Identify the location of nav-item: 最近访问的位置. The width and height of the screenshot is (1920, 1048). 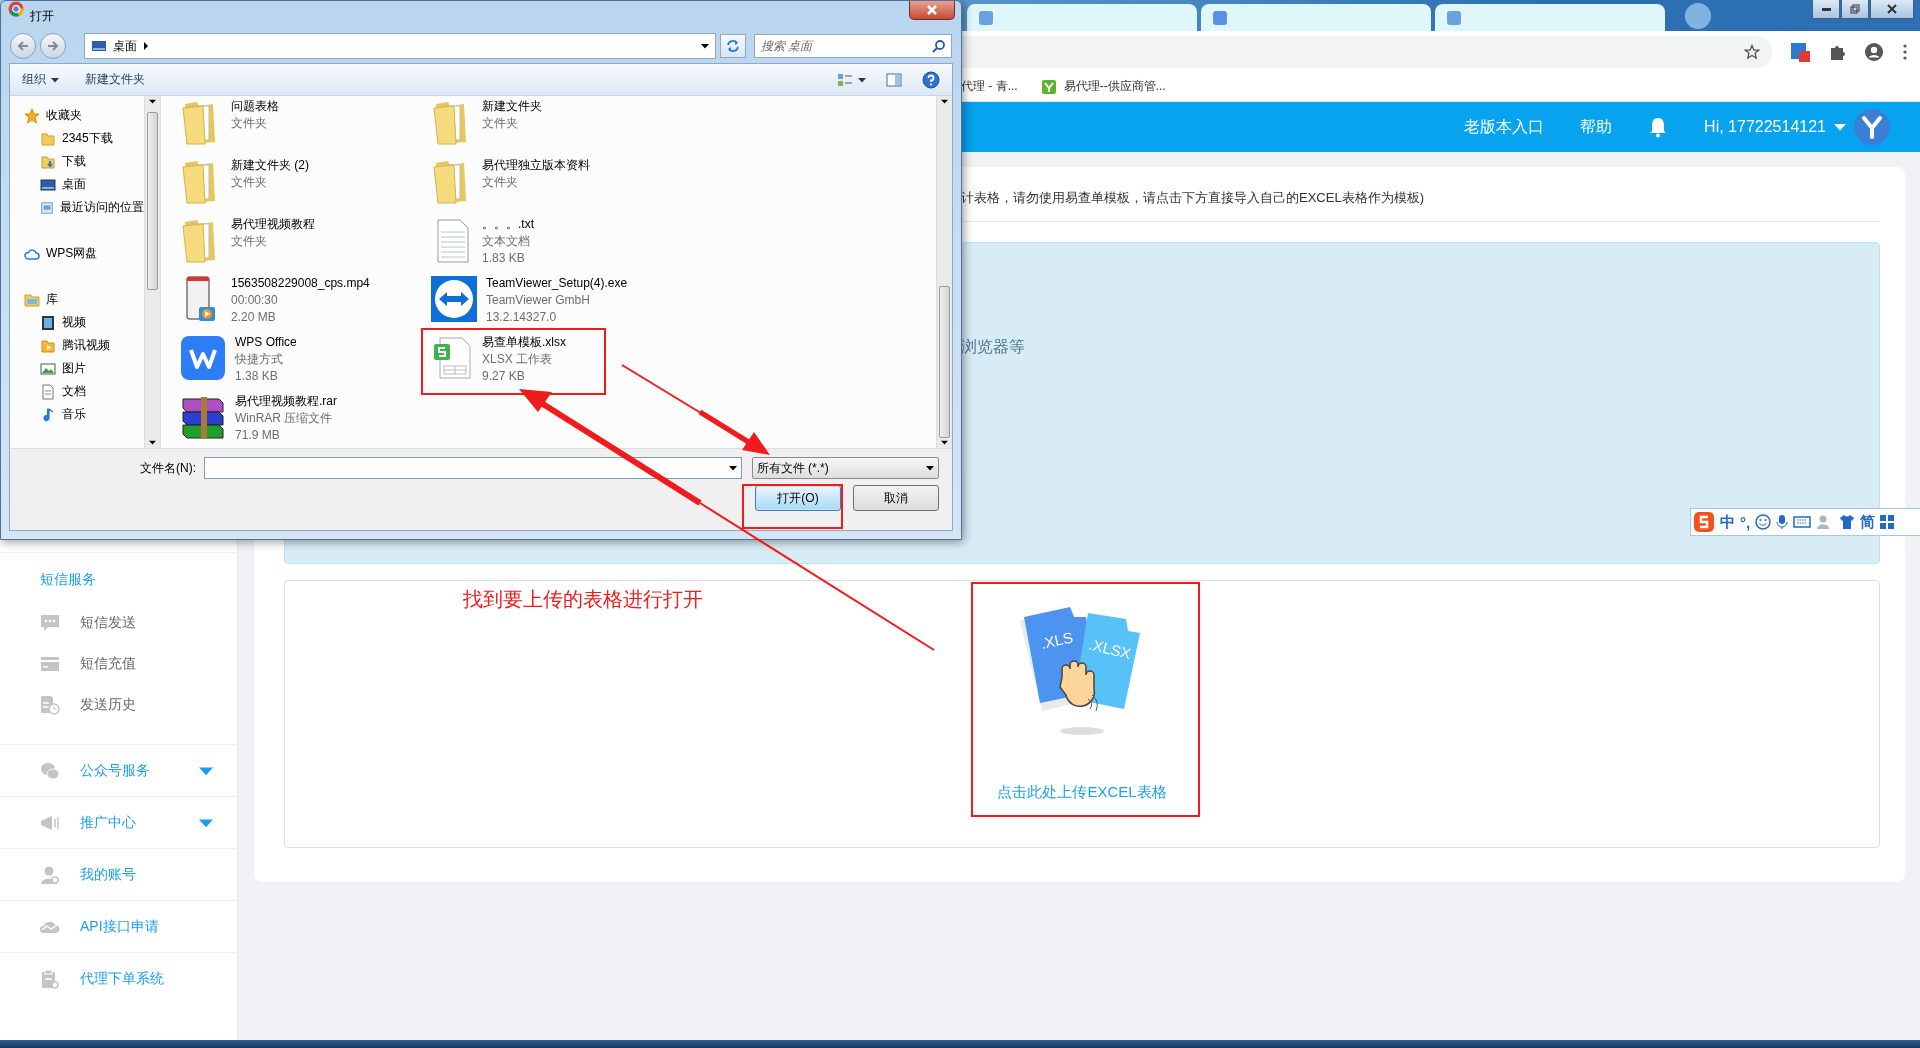
(84, 207).